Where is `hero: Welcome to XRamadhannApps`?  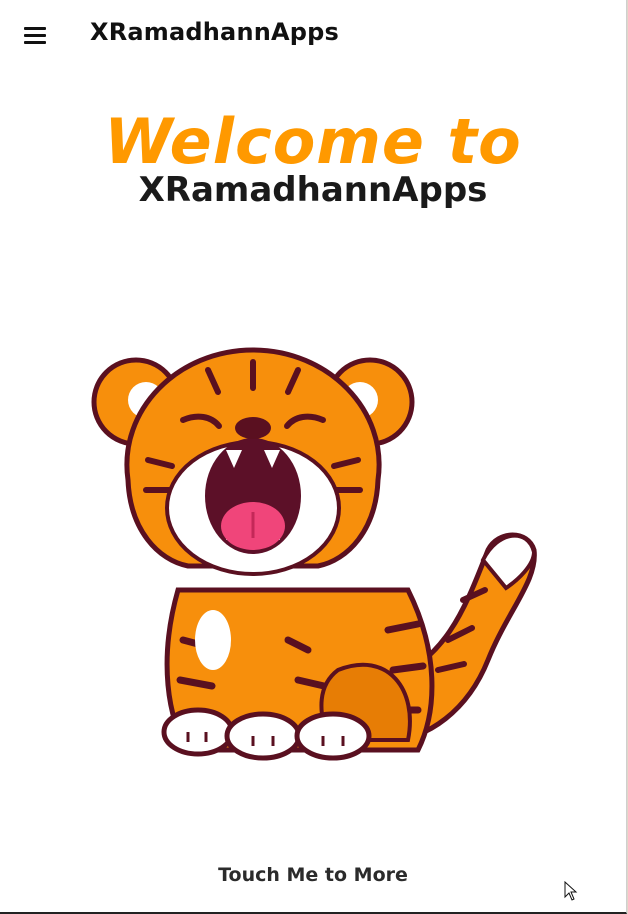
hero: Welcome to XRamadhannApps is located at coordinates (313, 158).